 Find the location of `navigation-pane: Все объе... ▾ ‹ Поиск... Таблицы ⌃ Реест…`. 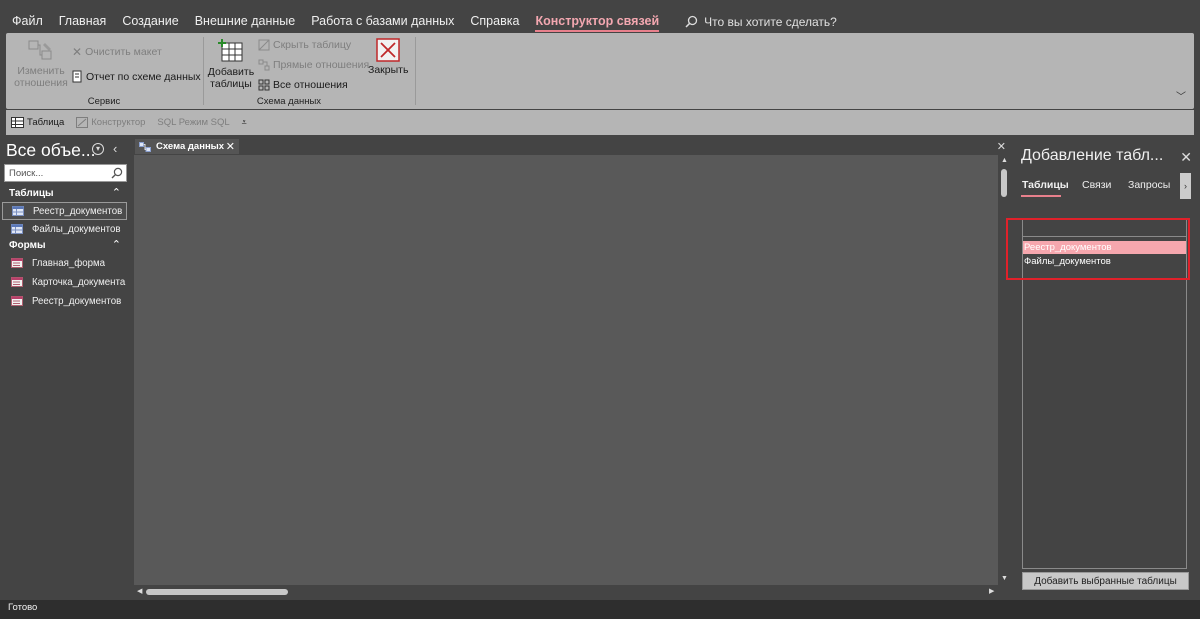

navigation-pane: Все объе... ▾ ‹ Поиск... Таблицы ⌃ Реест… is located at coordinates (65, 368).